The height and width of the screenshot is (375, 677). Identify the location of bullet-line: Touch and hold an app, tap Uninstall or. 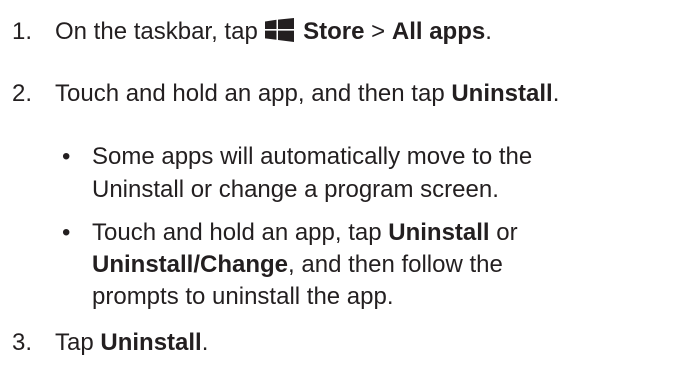
(305, 232).